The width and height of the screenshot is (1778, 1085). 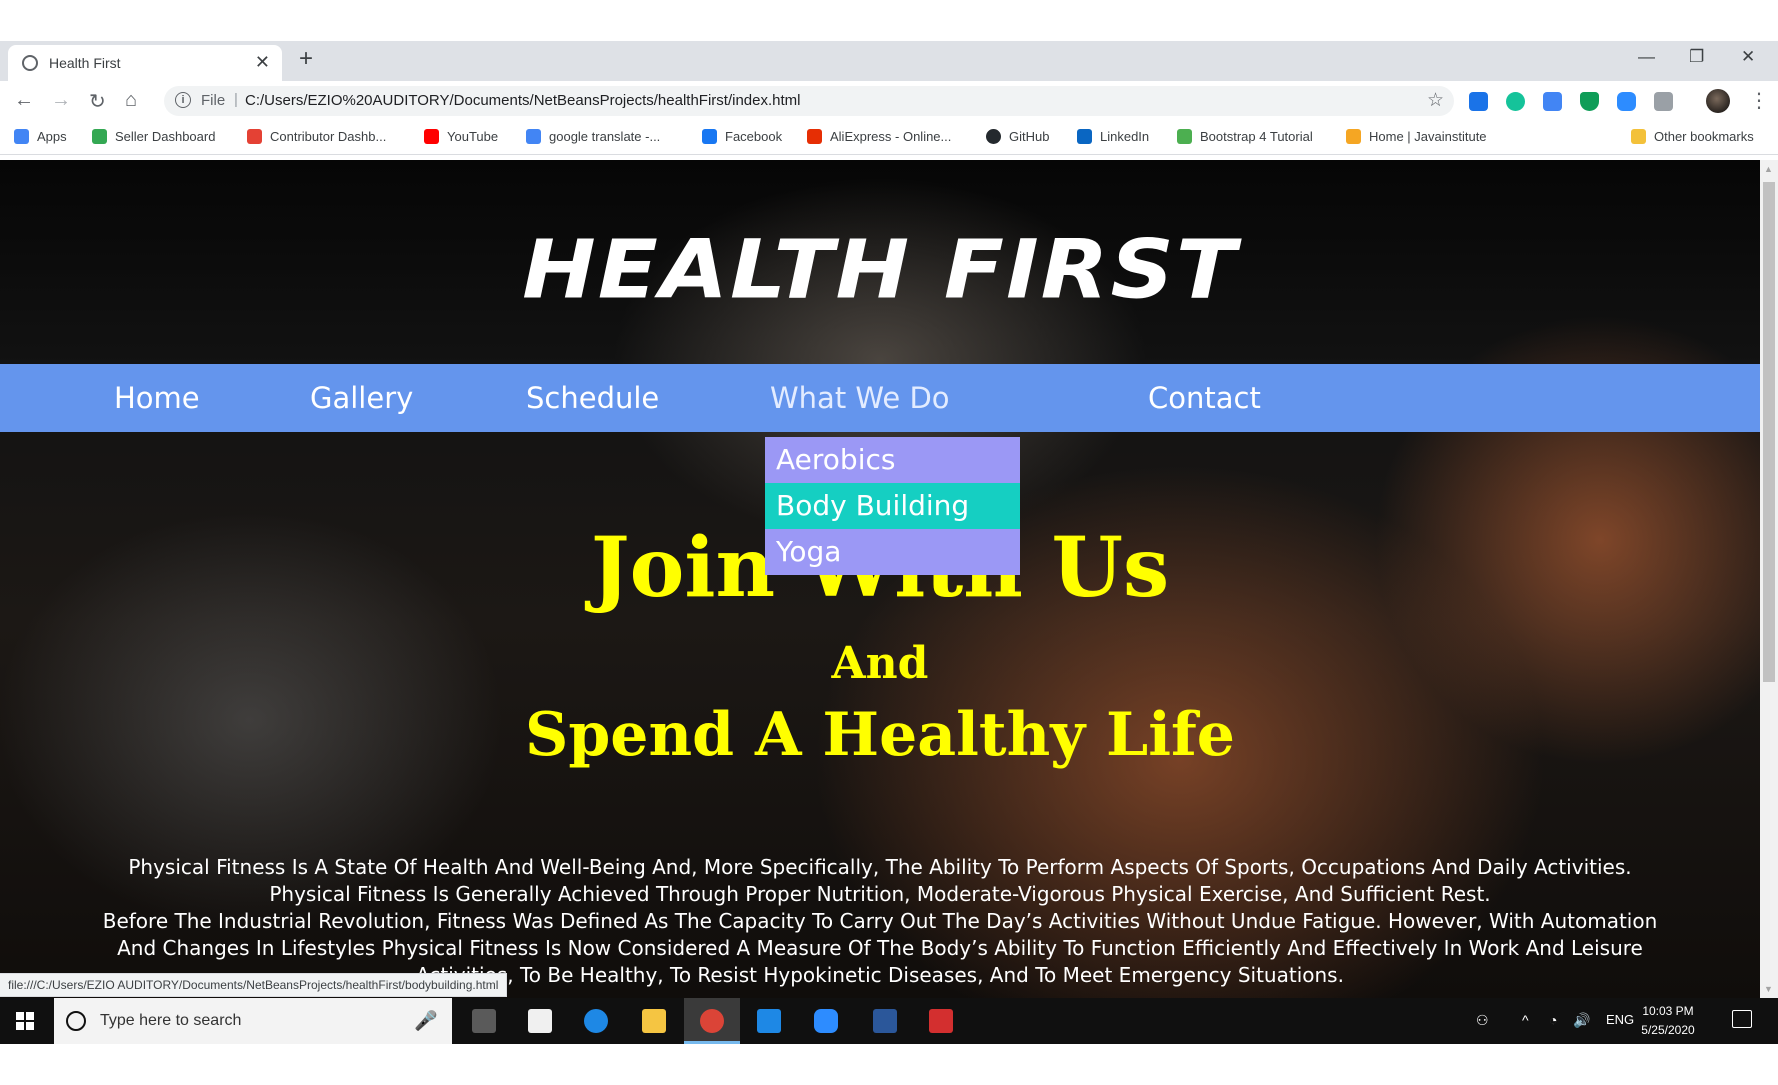 What do you see at coordinates (889, 61) in the screenshot?
I see `tab-strip: Health First ✕ + — ❐ ✕` at bounding box center [889, 61].